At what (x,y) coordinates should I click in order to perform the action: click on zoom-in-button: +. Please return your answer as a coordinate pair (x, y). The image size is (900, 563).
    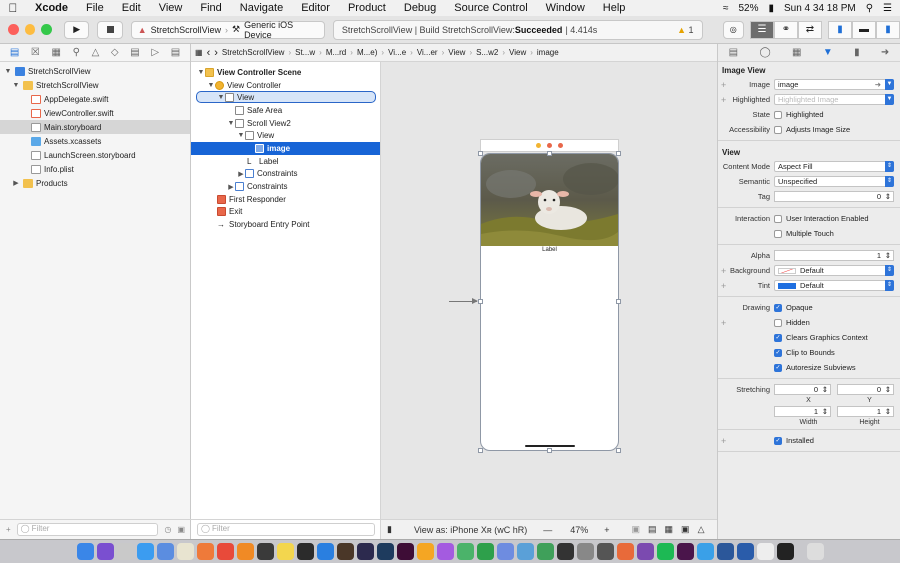
    Looking at the image, I should click on (606, 530).